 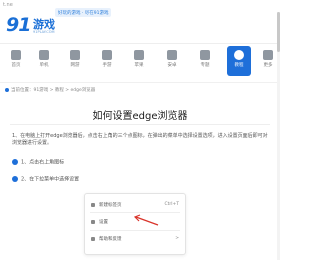 What do you see at coordinates (112, 180) in the screenshot?
I see `article-step: 2、在下拉菜单中选择设置` at bounding box center [112, 180].